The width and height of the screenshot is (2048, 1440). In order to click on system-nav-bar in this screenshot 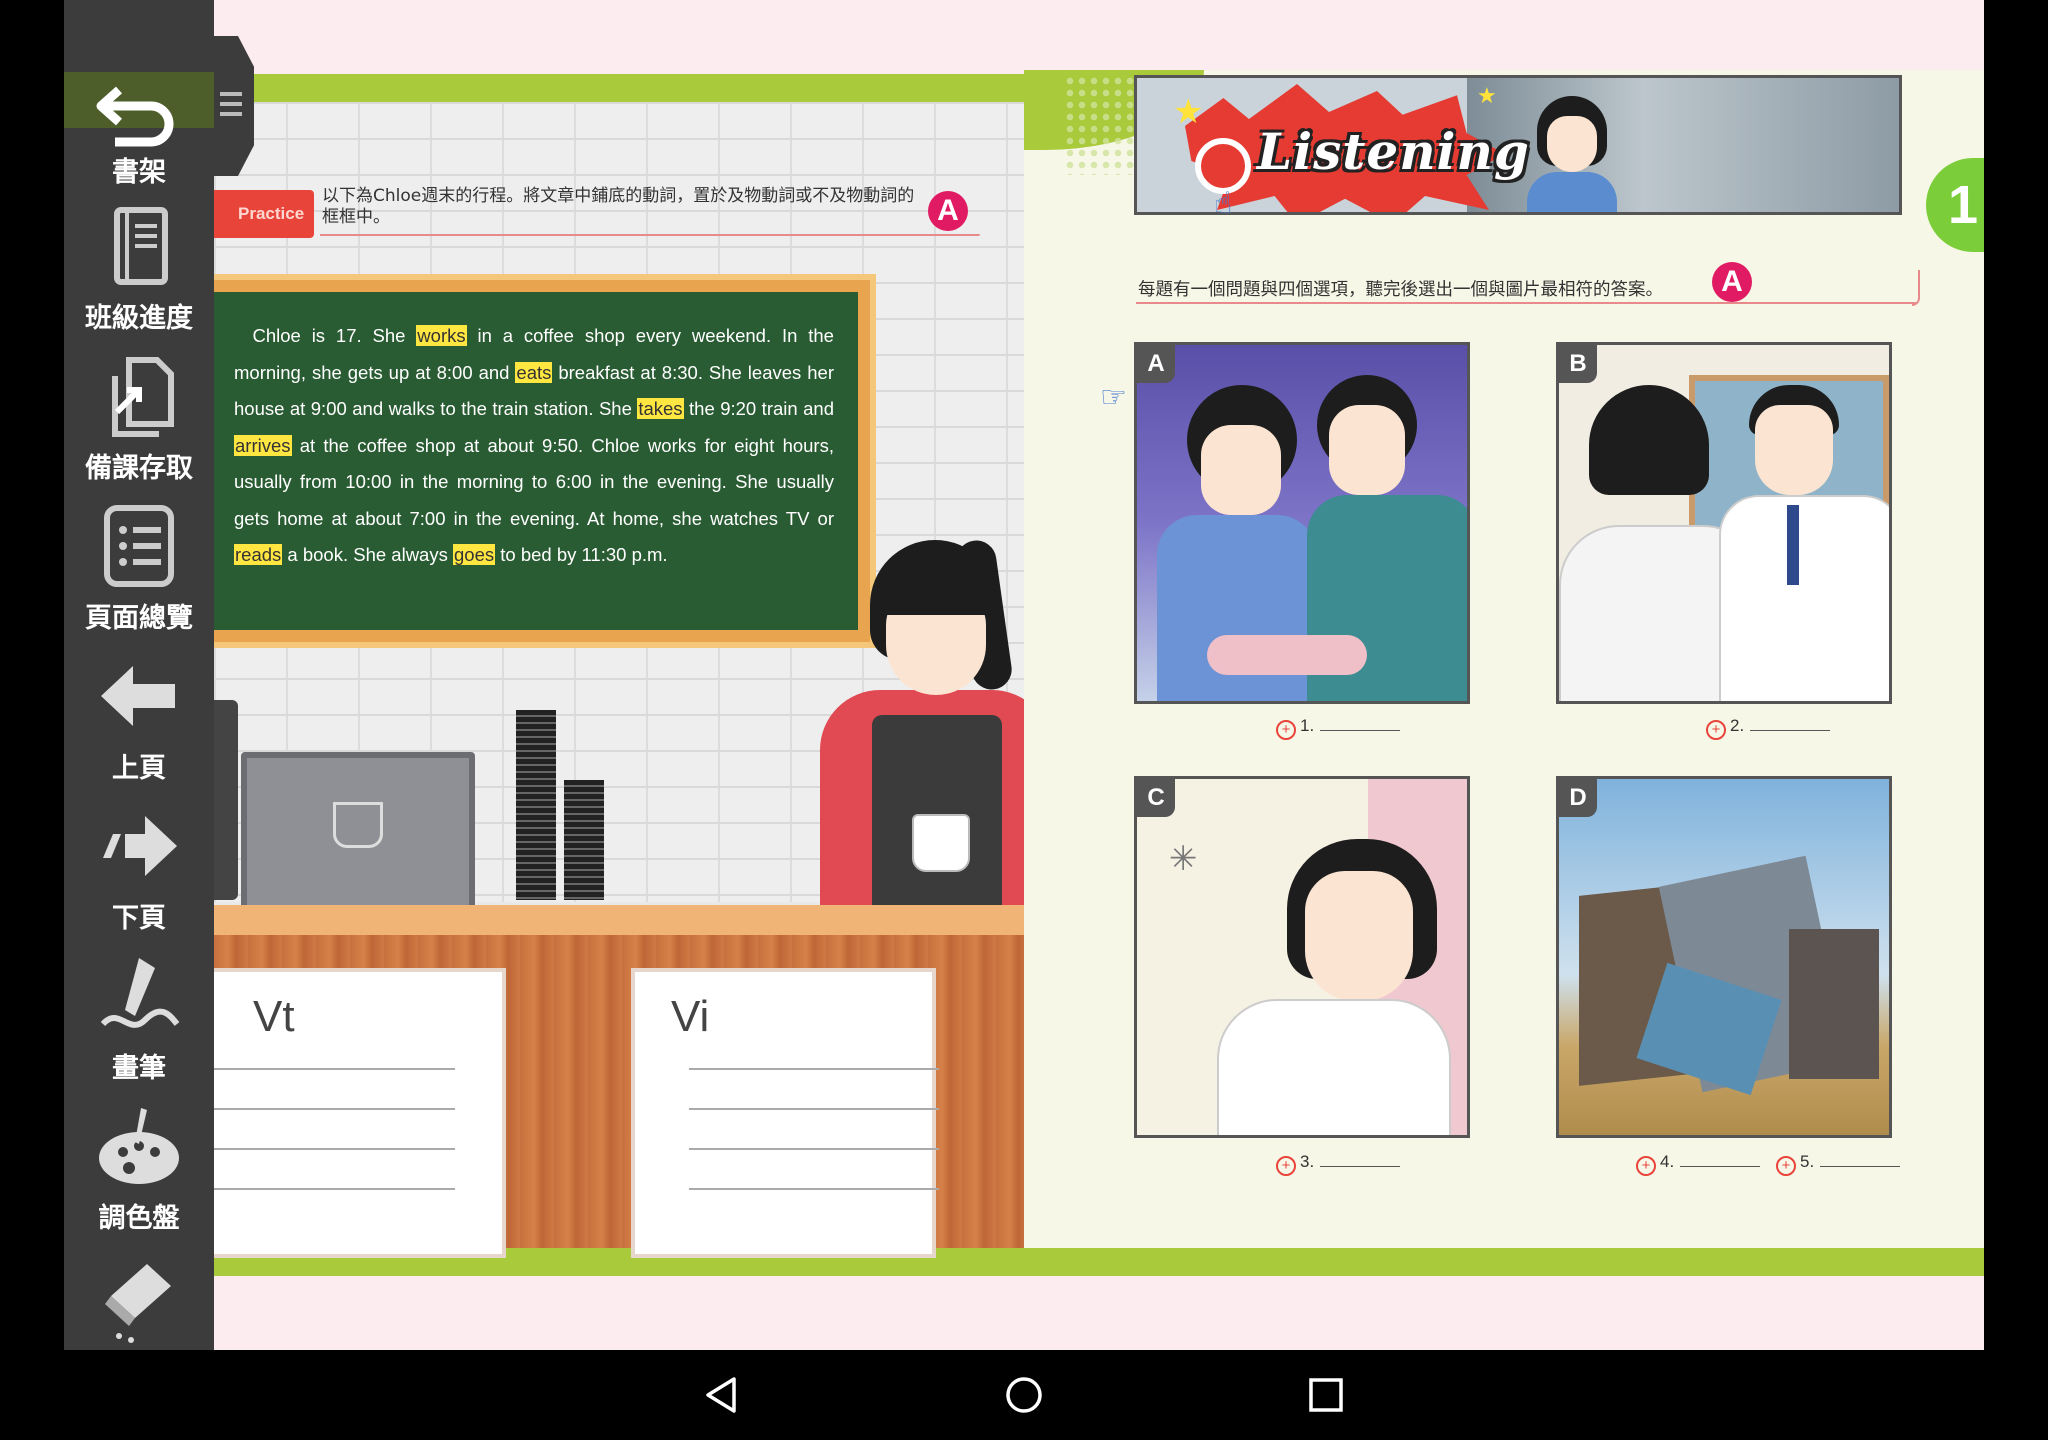, I will do `click(1024, 1395)`.